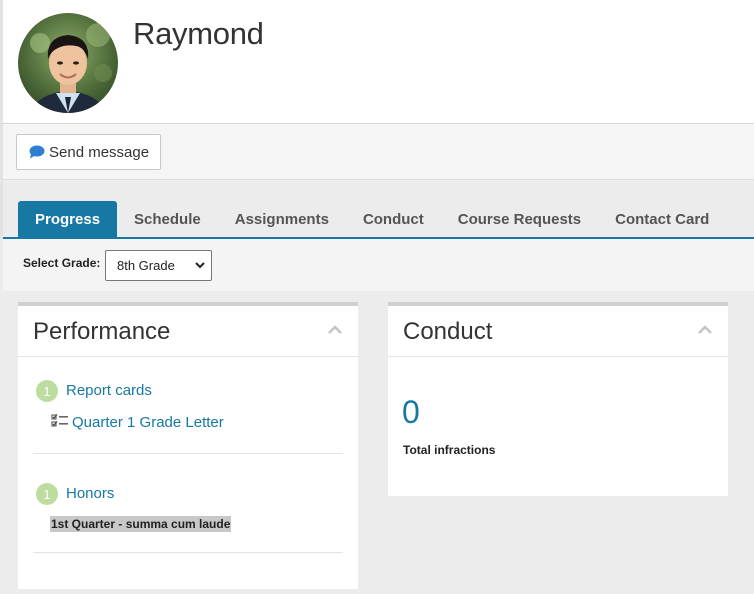  Describe the element at coordinates (47, 494) in the screenshot. I see `honors-count-badge: 1` at that location.